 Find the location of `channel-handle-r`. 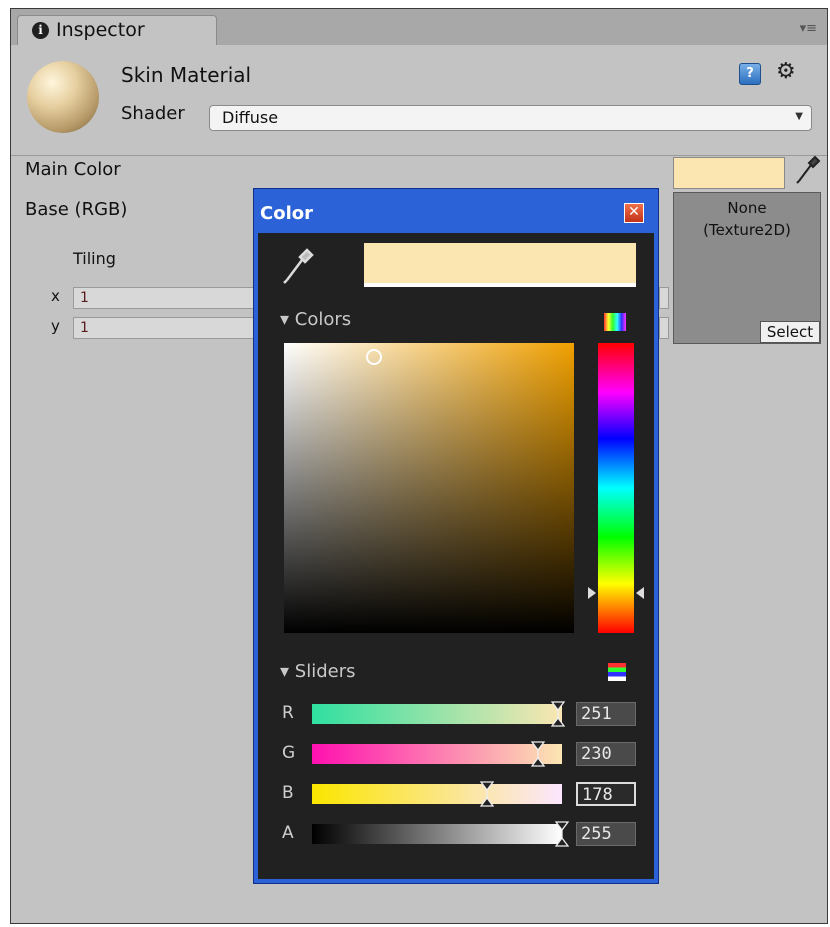

channel-handle-r is located at coordinates (558, 714).